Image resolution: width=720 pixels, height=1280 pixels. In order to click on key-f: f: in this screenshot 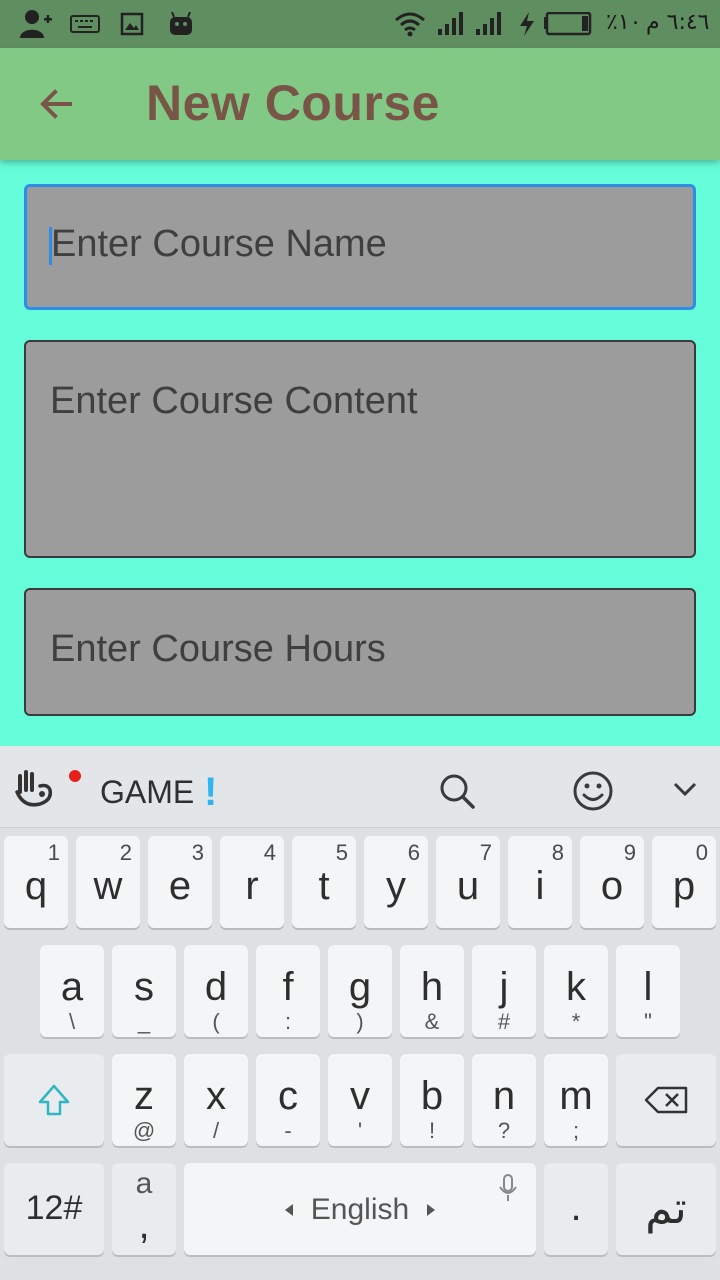, I will do `click(288, 991)`.